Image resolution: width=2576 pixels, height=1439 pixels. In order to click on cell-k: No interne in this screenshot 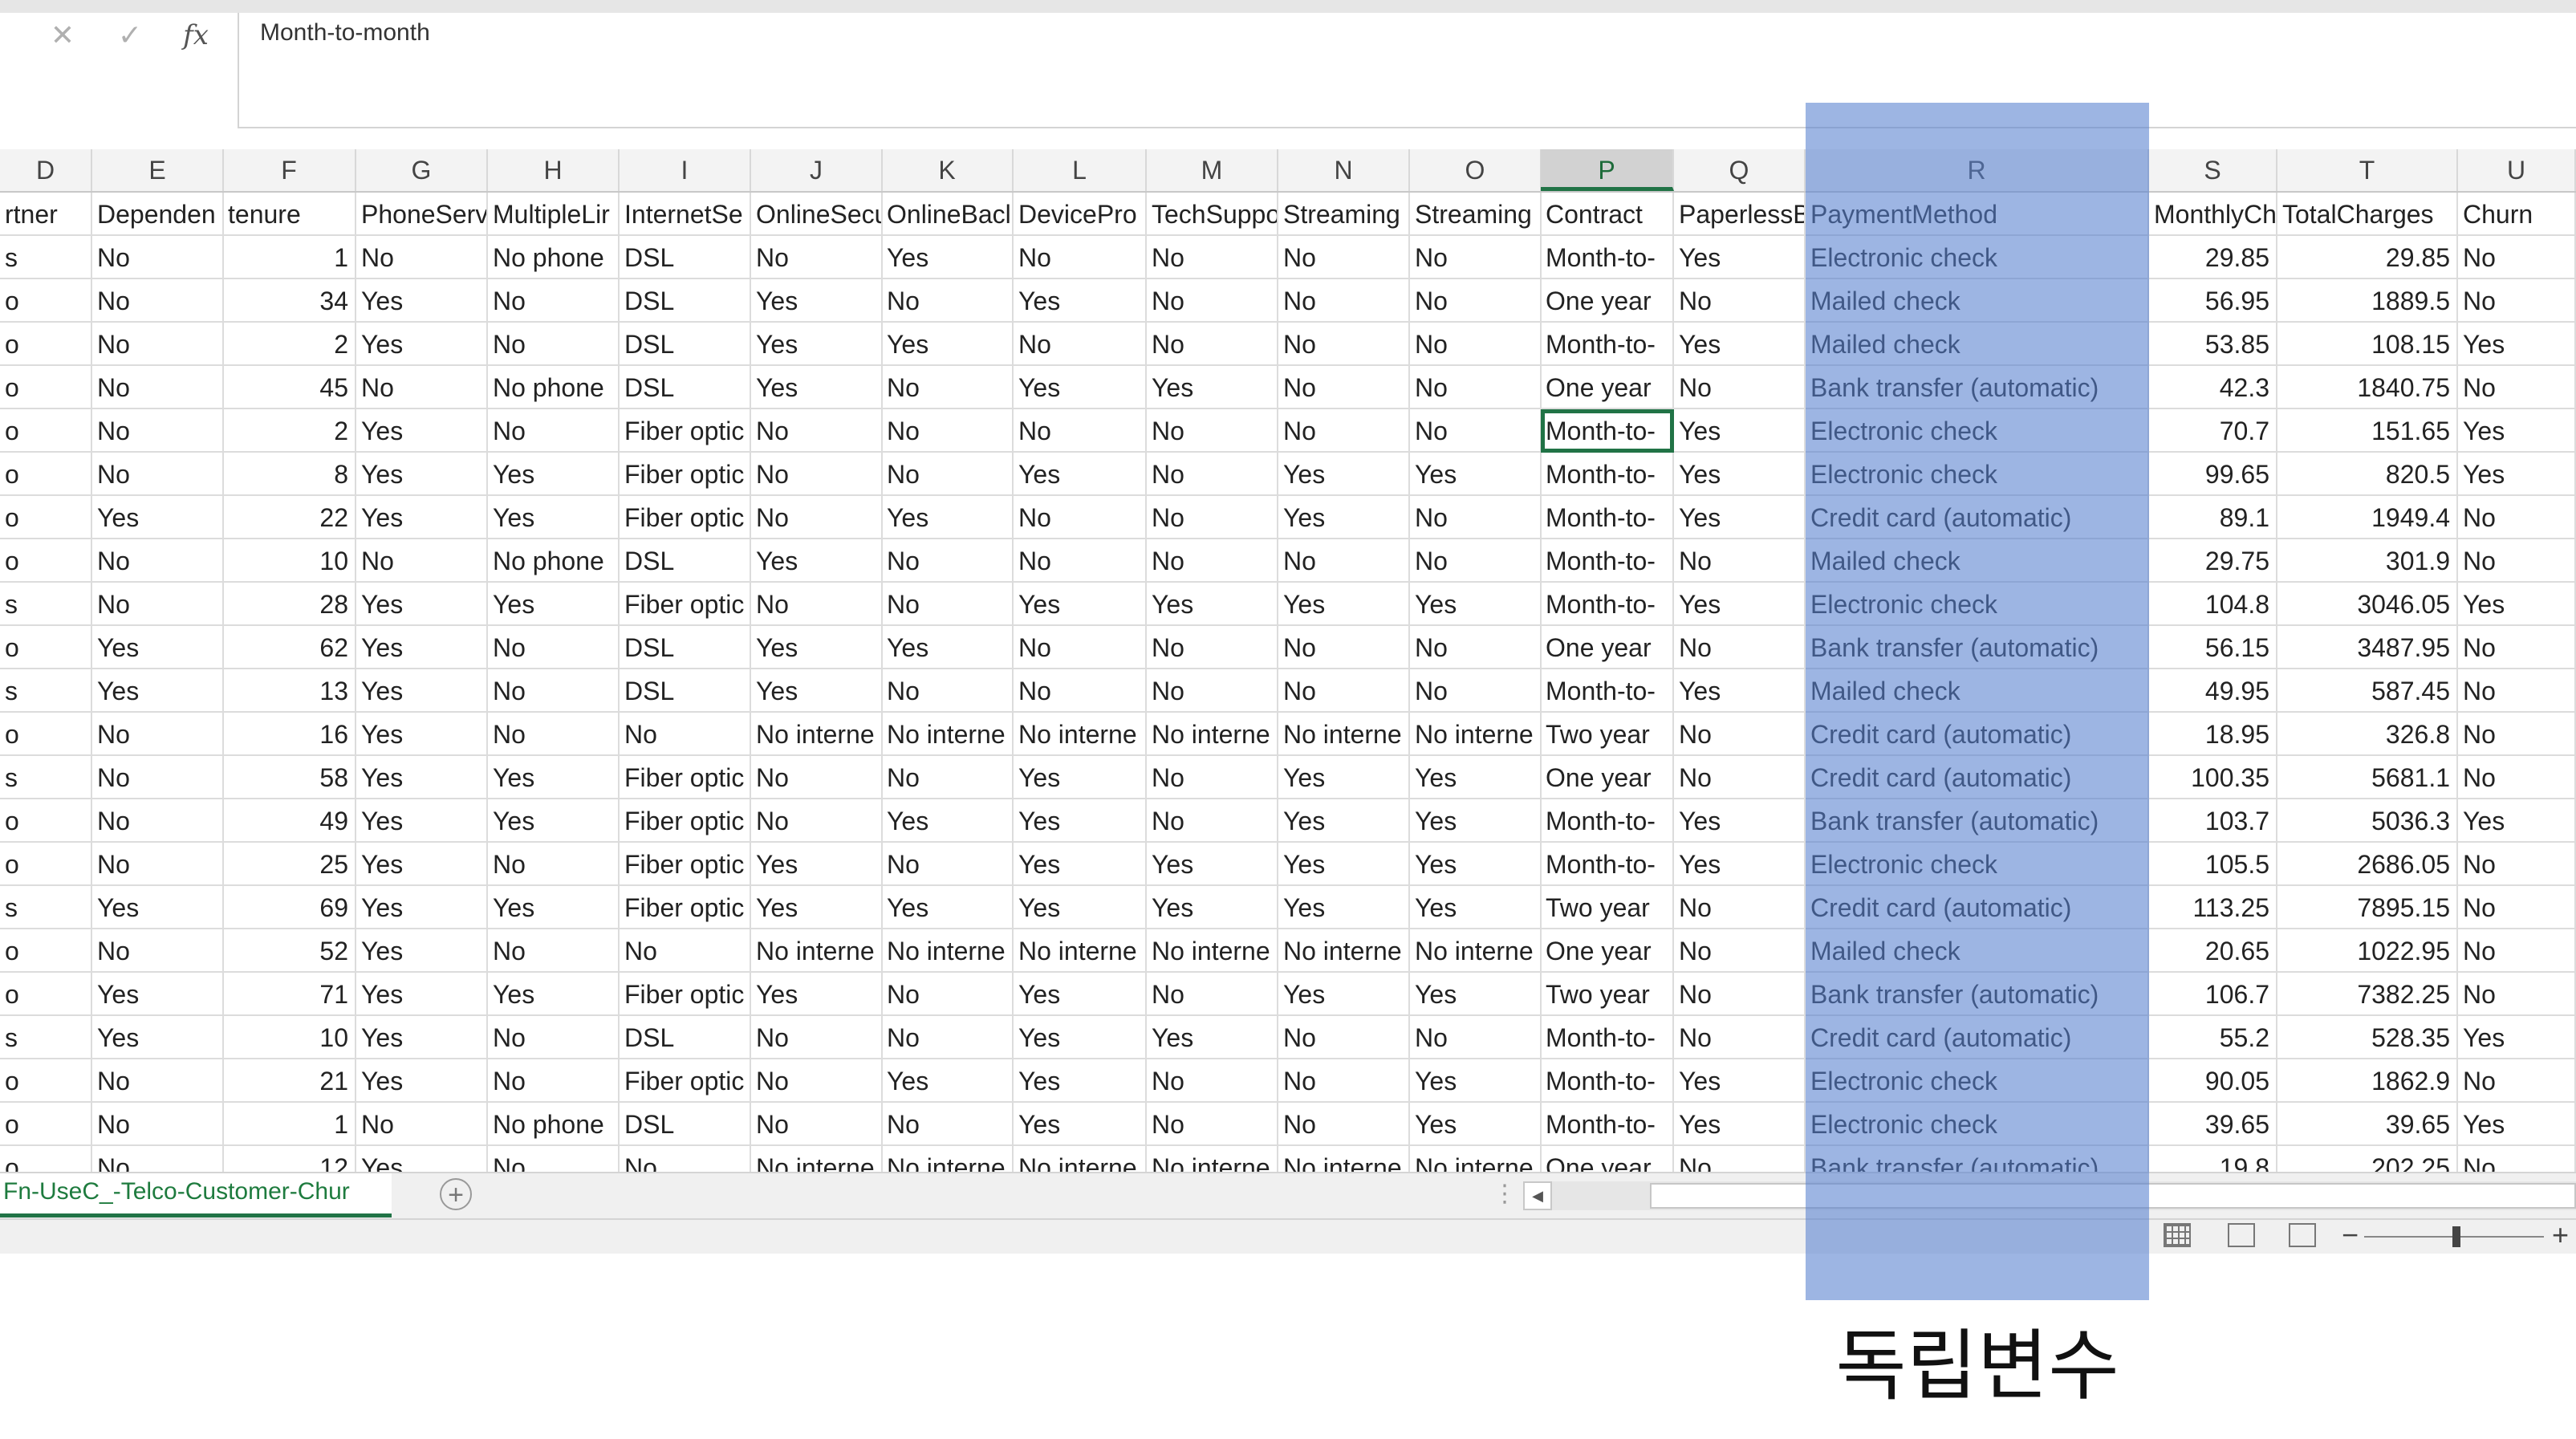, I will do `click(948, 734)`.